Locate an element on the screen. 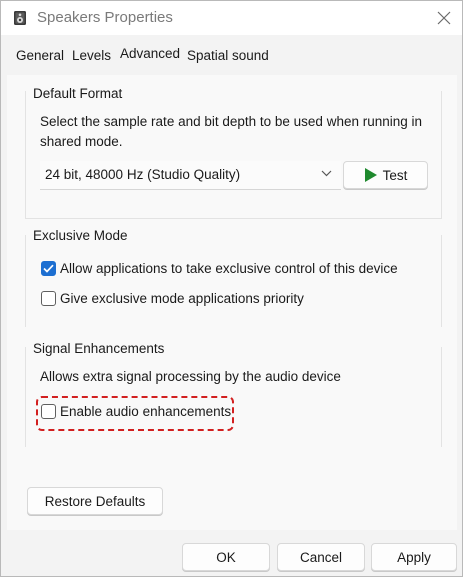 The width and height of the screenshot is (463, 577). sample-rate-dropdown: 24 bit, 48000 Hz (Studio Quality) is located at coordinates (190, 175).